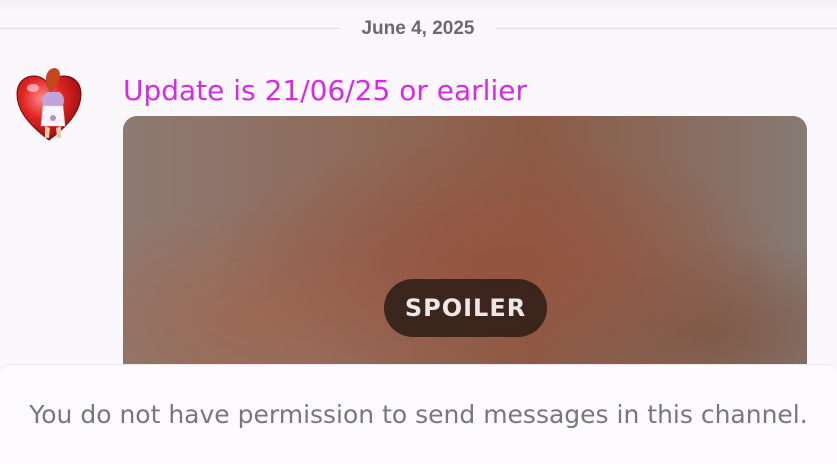 This screenshot has width=837, height=464. Describe the element at coordinates (666, 28) in the screenshot. I see `divider-line-right` at that location.